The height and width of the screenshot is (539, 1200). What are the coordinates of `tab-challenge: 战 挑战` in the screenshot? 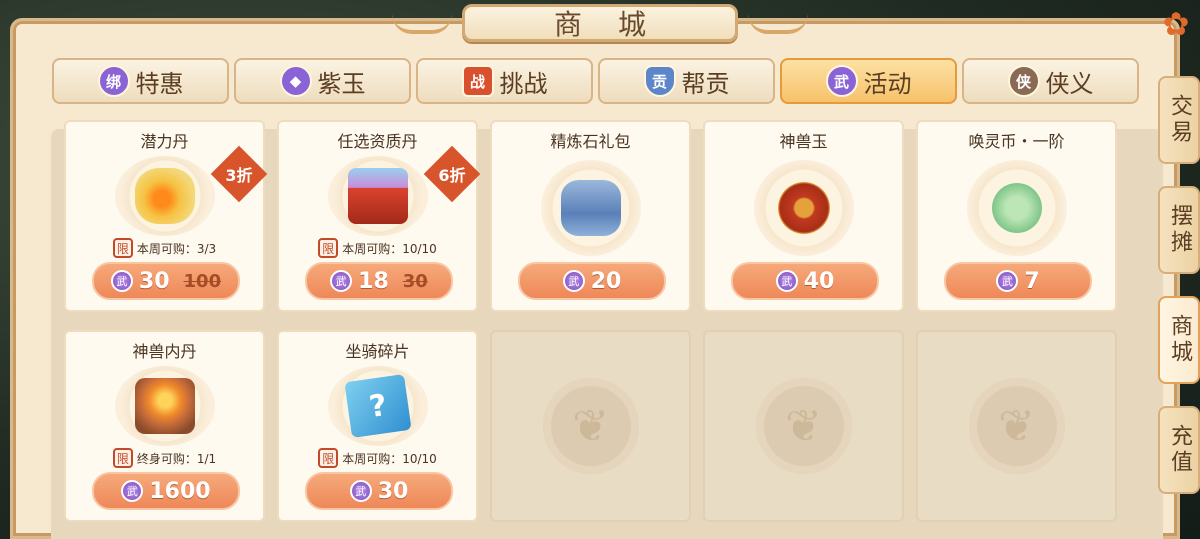 It's located at (504, 81).